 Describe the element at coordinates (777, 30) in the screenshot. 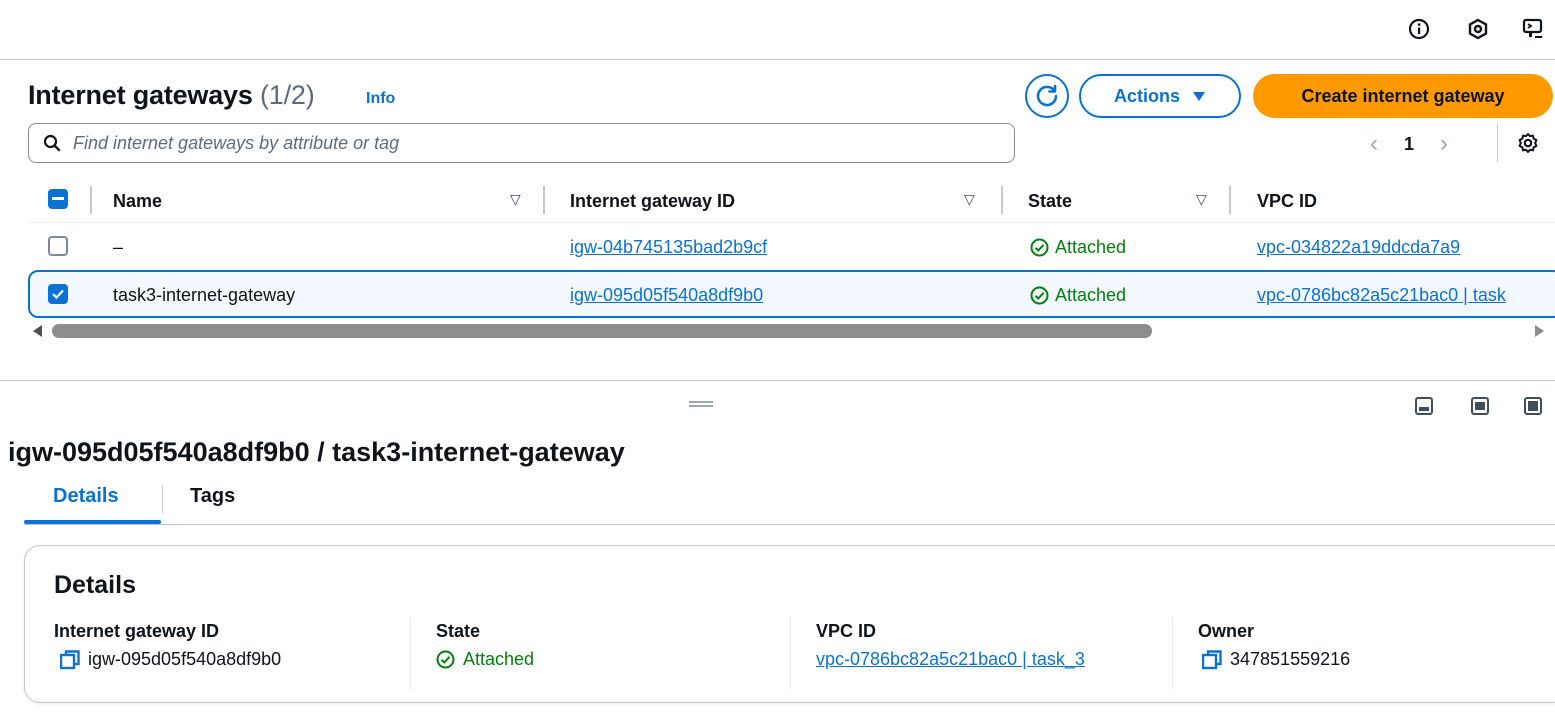

I see `top-utility-bar` at that location.